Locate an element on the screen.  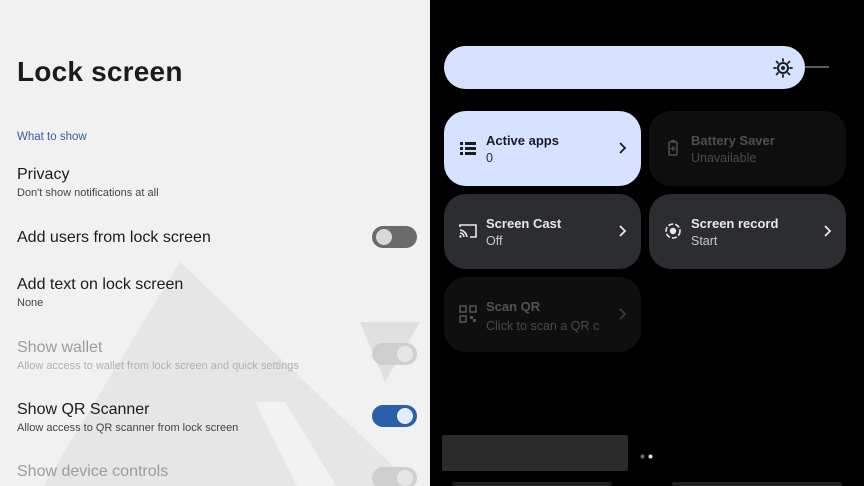
tile-active-apps: Active apps 0 is located at coordinates (542, 148).